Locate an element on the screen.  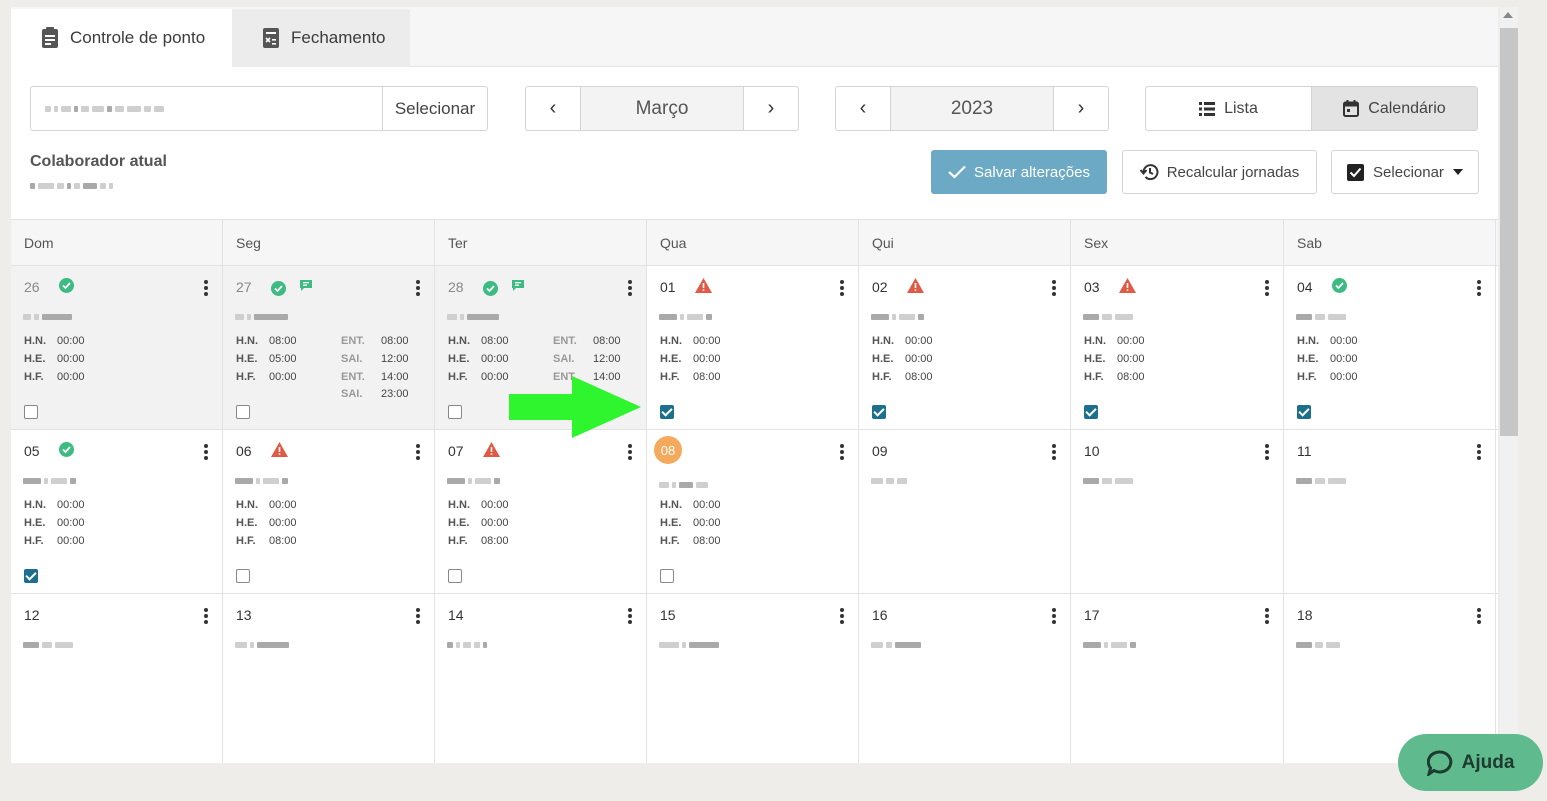
day-cell-17: 17 is located at coordinates (1177, 678).